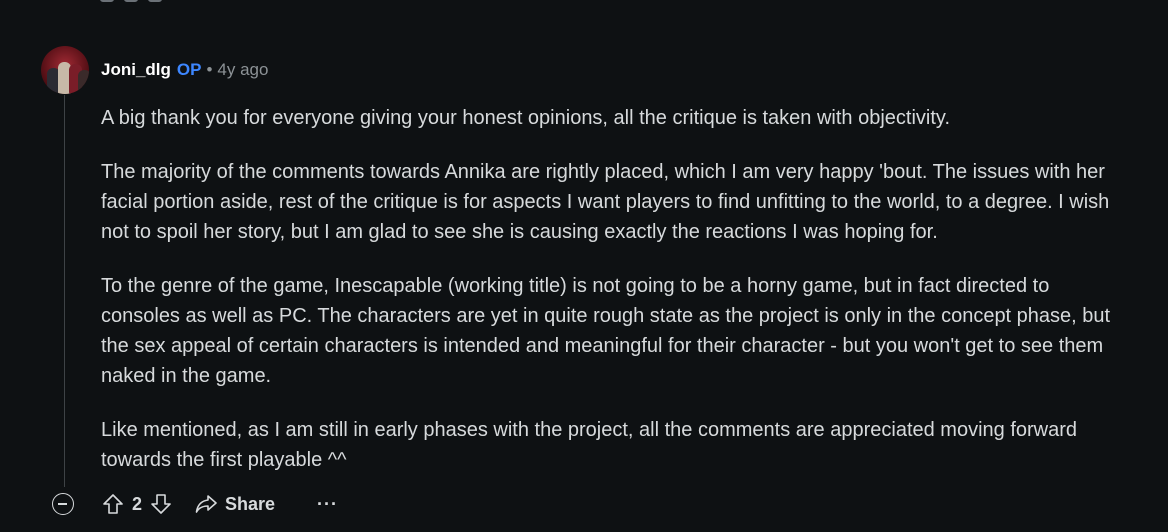 This screenshot has height=532, width=1168. What do you see at coordinates (189, 69) in the screenshot?
I see `op-badge: OP` at bounding box center [189, 69].